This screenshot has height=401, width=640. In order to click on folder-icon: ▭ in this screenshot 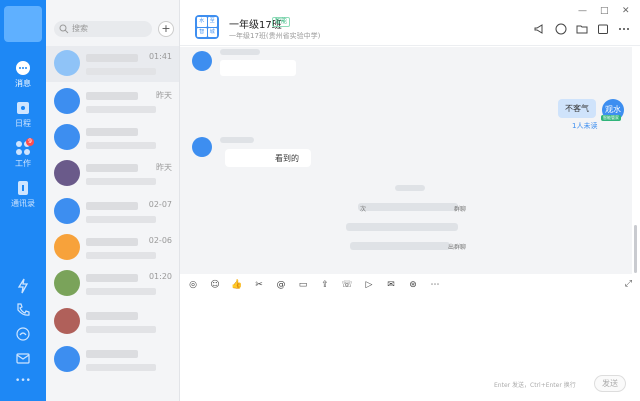, I will do `click(303, 285)`.